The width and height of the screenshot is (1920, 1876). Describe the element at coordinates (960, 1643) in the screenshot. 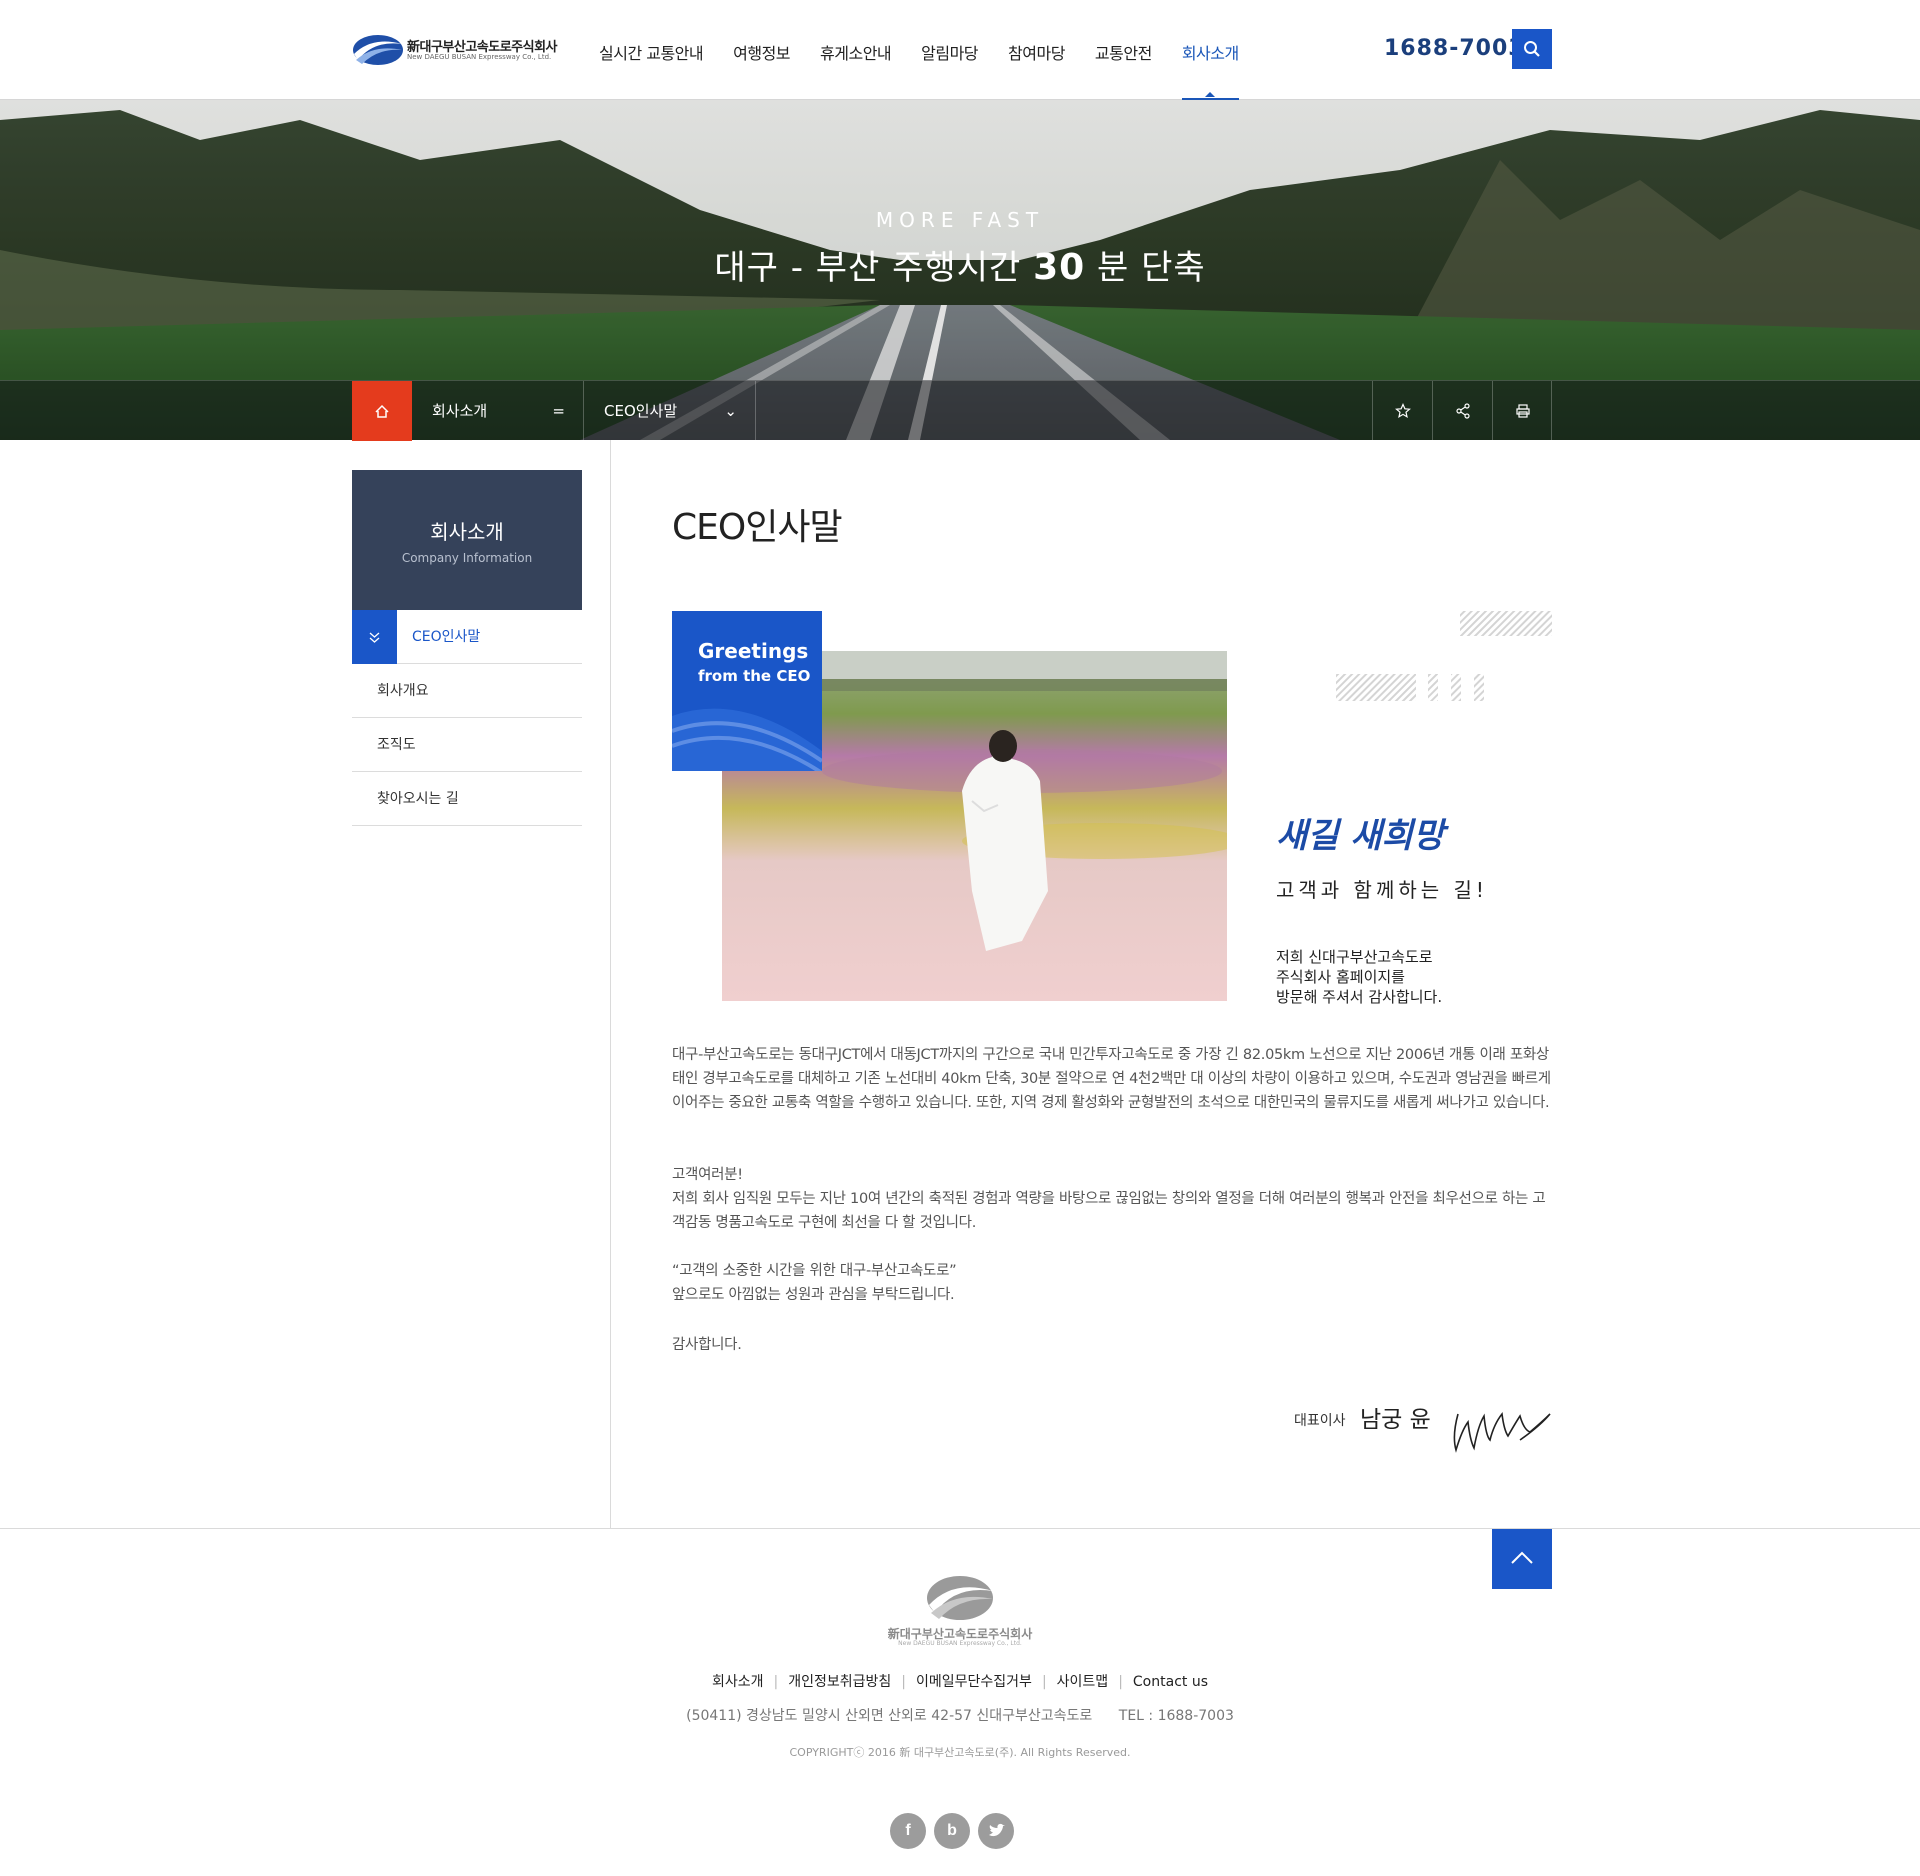

I see `footer-logo-english: New DAEGU BUSAN Expressway Co., Ltd.` at that location.